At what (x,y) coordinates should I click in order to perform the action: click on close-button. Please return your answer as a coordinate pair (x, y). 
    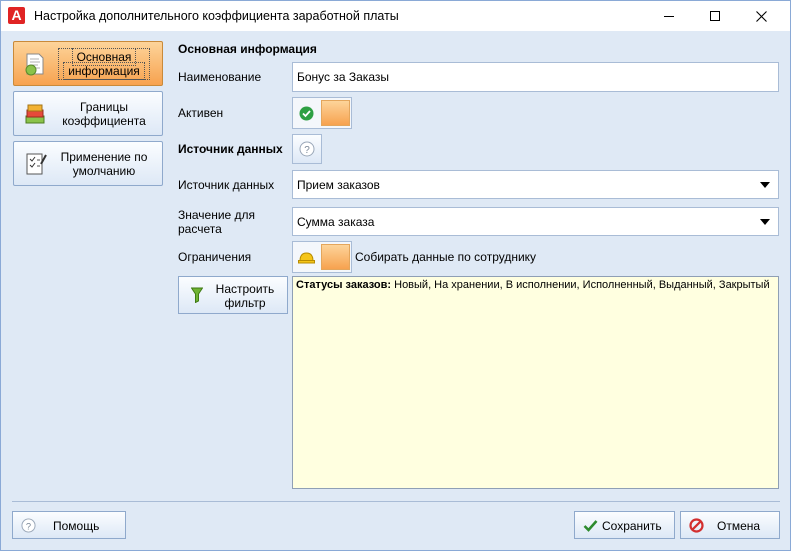
    Looking at the image, I should click on (761, 16).